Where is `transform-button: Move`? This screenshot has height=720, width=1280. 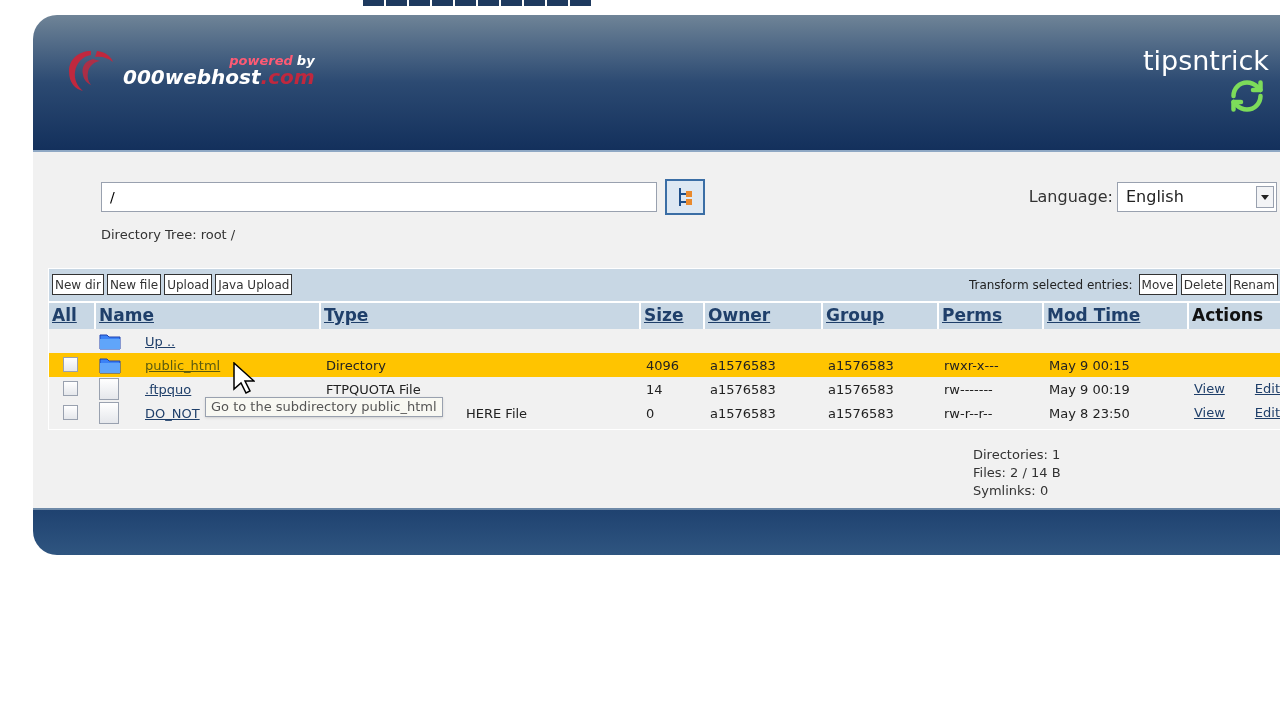
transform-button: Move is located at coordinates (1157, 284).